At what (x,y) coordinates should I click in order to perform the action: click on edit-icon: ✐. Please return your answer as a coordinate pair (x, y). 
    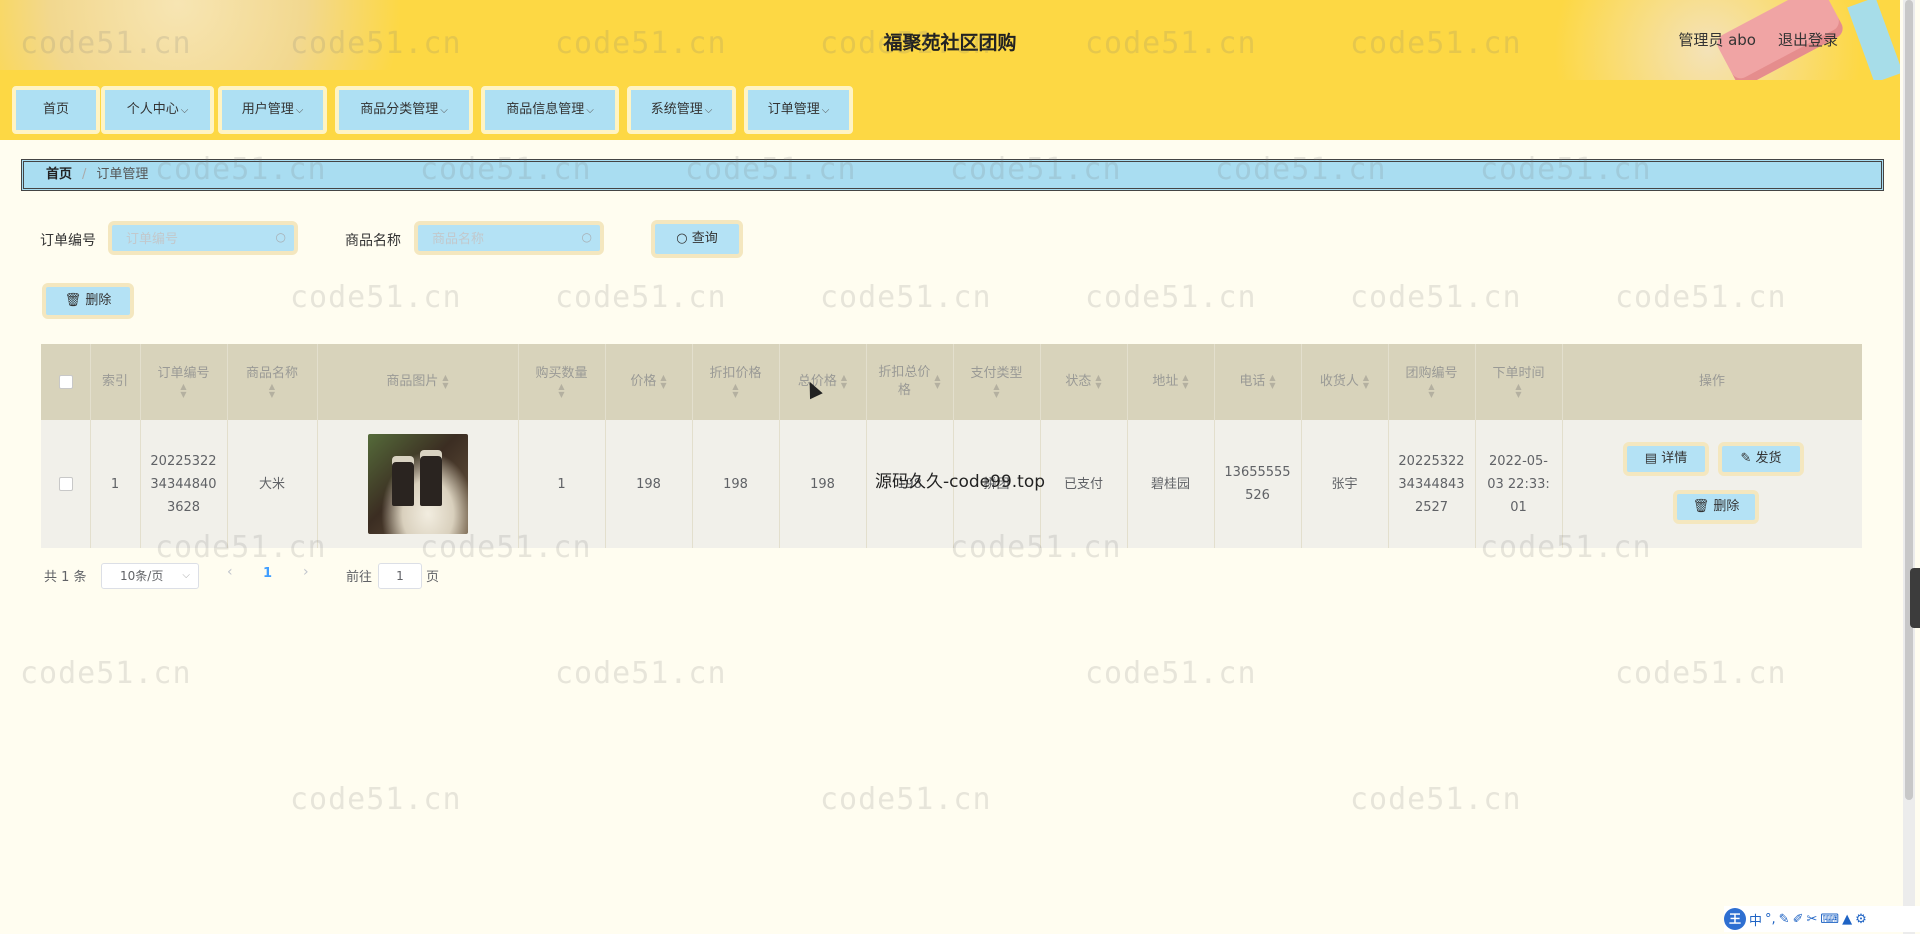
    Looking at the image, I should click on (1798, 919).